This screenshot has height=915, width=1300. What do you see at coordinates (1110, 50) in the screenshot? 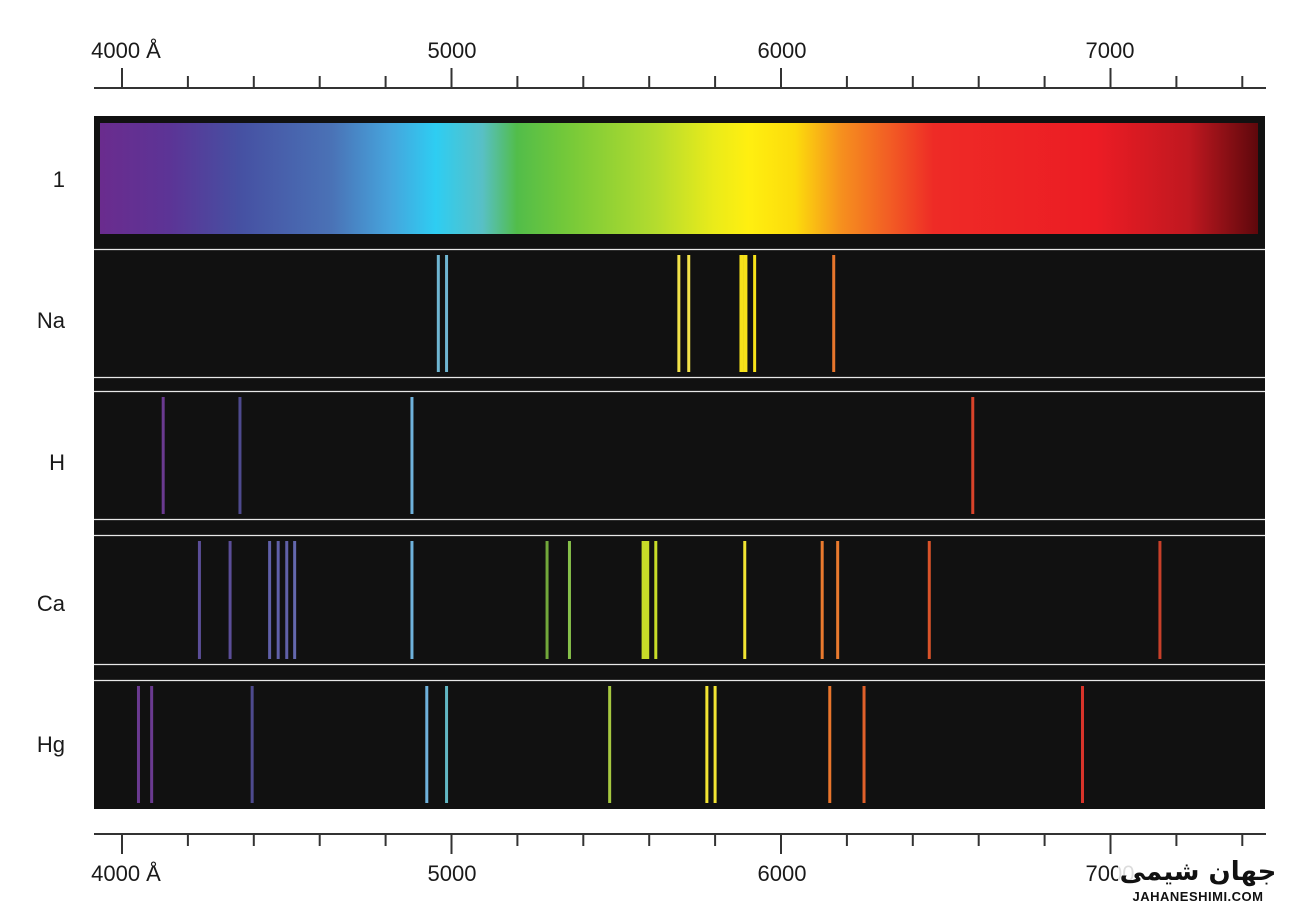
I see `top-tick-label-7000: 7000` at bounding box center [1110, 50].